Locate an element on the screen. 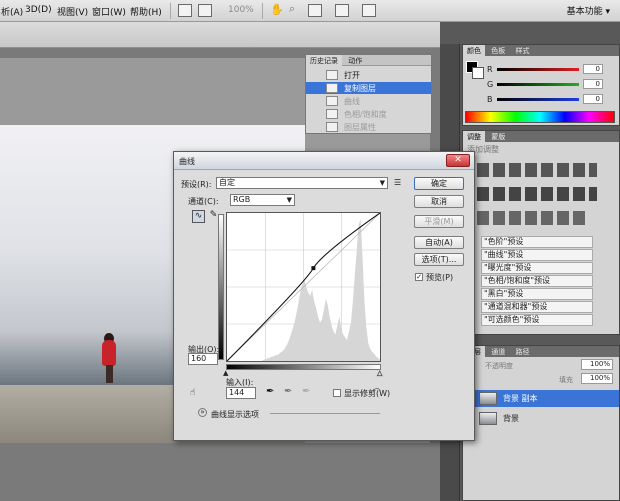 Image resolution: width=620 pixels, height=501 pixels. workspace-switcher: 基本功能 ▾ is located at coordinates (588, 10).